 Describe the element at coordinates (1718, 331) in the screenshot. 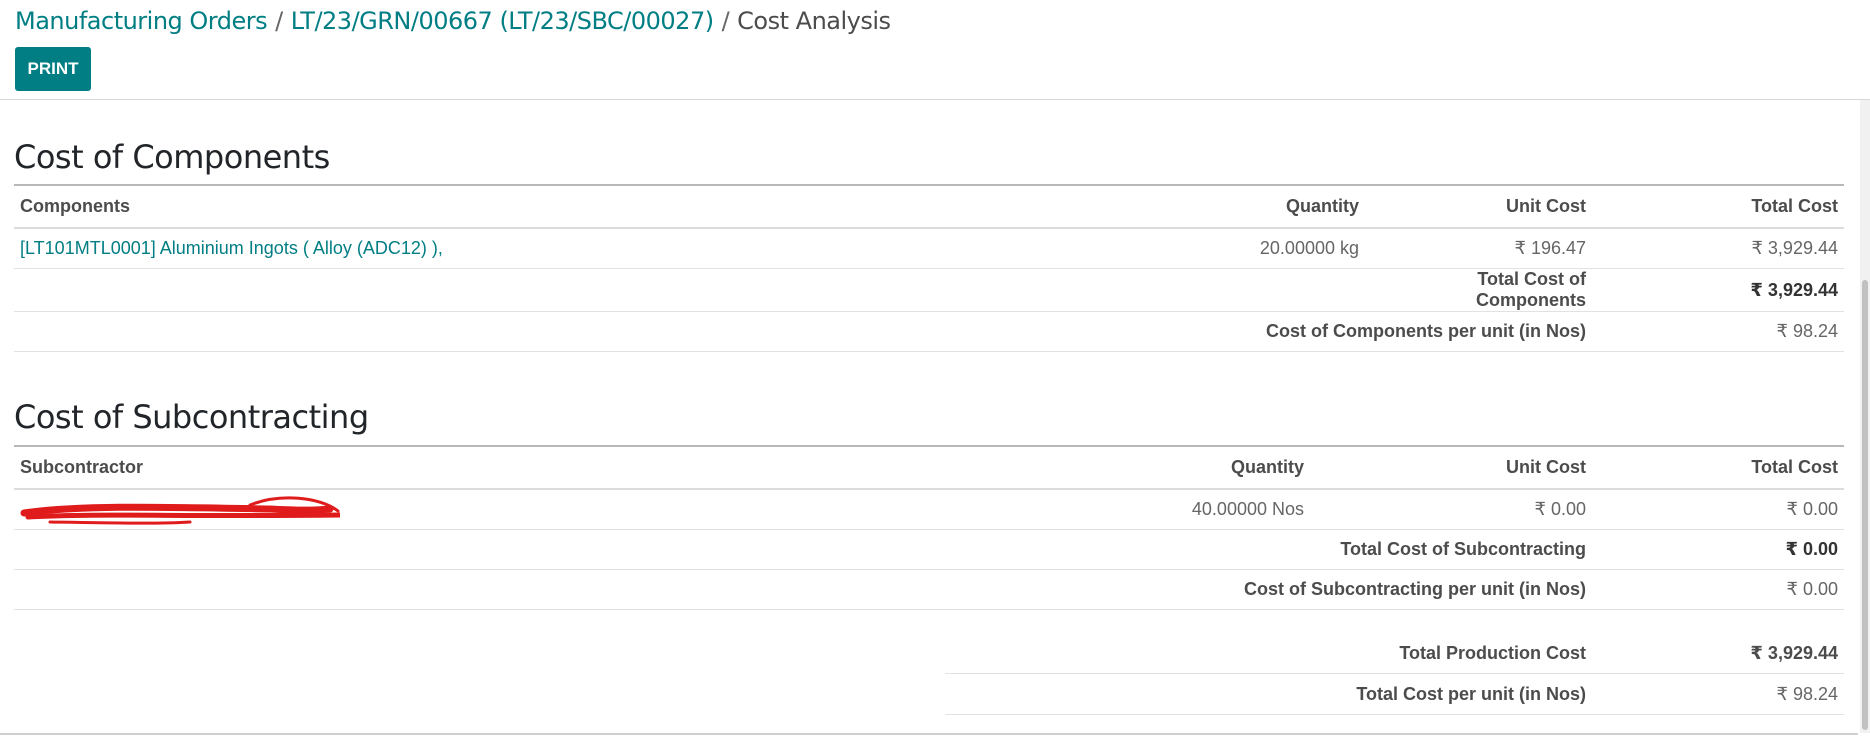

I see `components-per-unit-value: ₹ 98.24` at that location.